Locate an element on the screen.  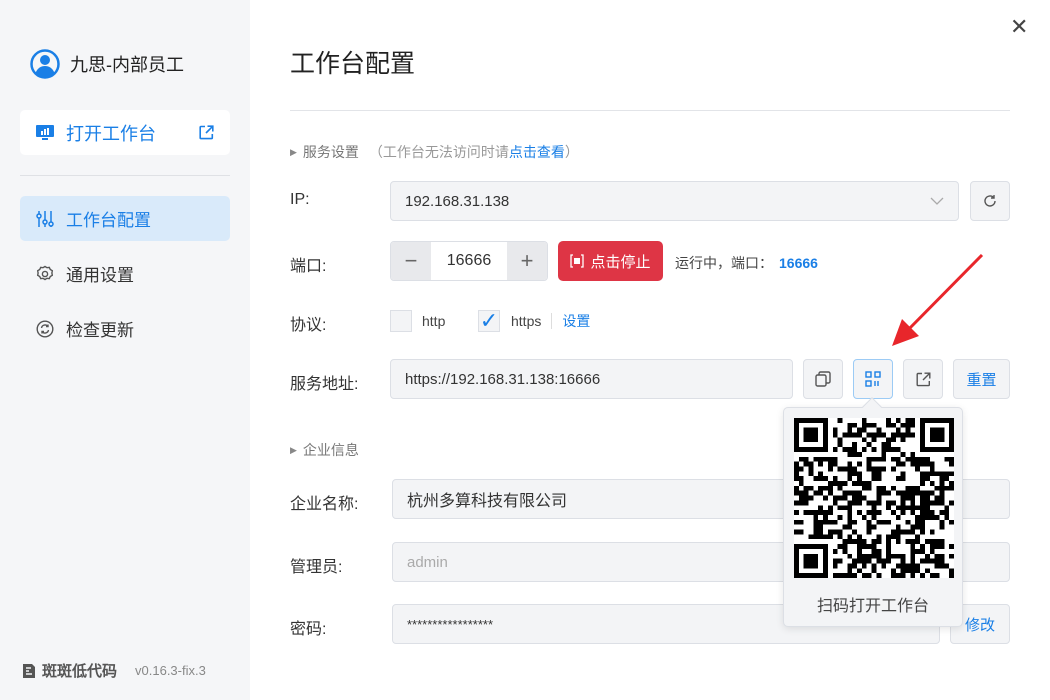
port-stepper: − 16666 + is located at coordinates (469, 261).